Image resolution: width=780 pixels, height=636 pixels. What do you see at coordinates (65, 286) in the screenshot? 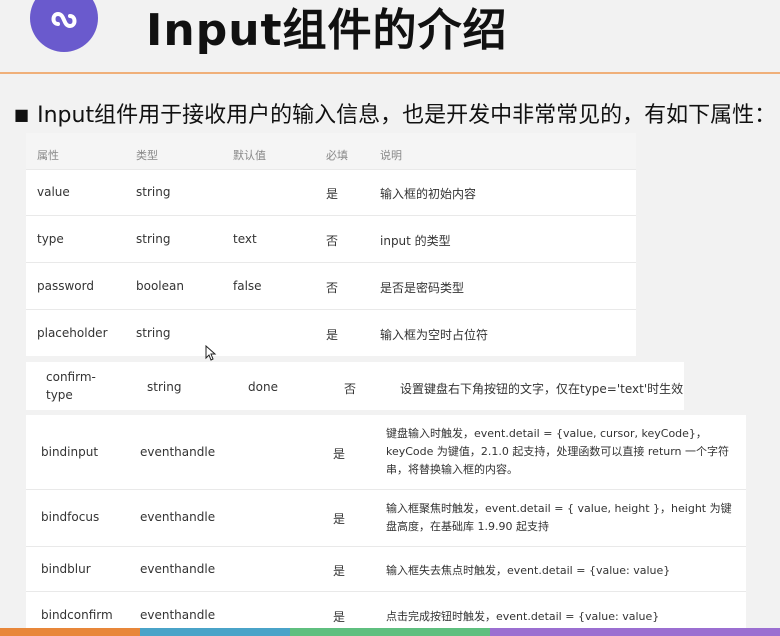
I see `row-attr: password` at bounding box center [65, 286].